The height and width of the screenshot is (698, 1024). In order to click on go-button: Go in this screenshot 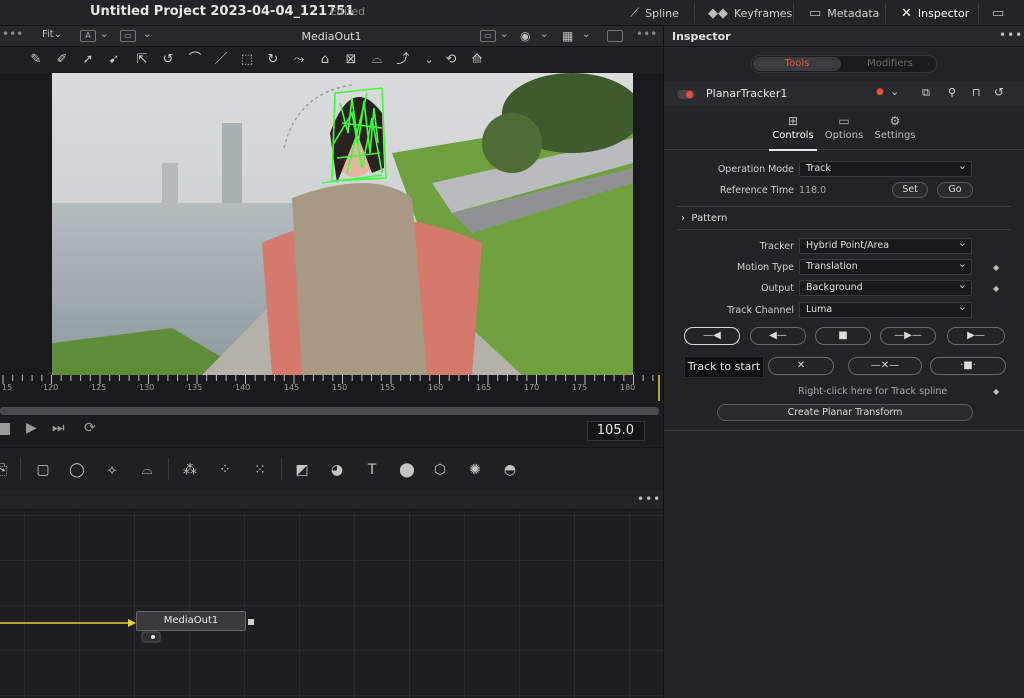, I will do `click(955, 190)`.